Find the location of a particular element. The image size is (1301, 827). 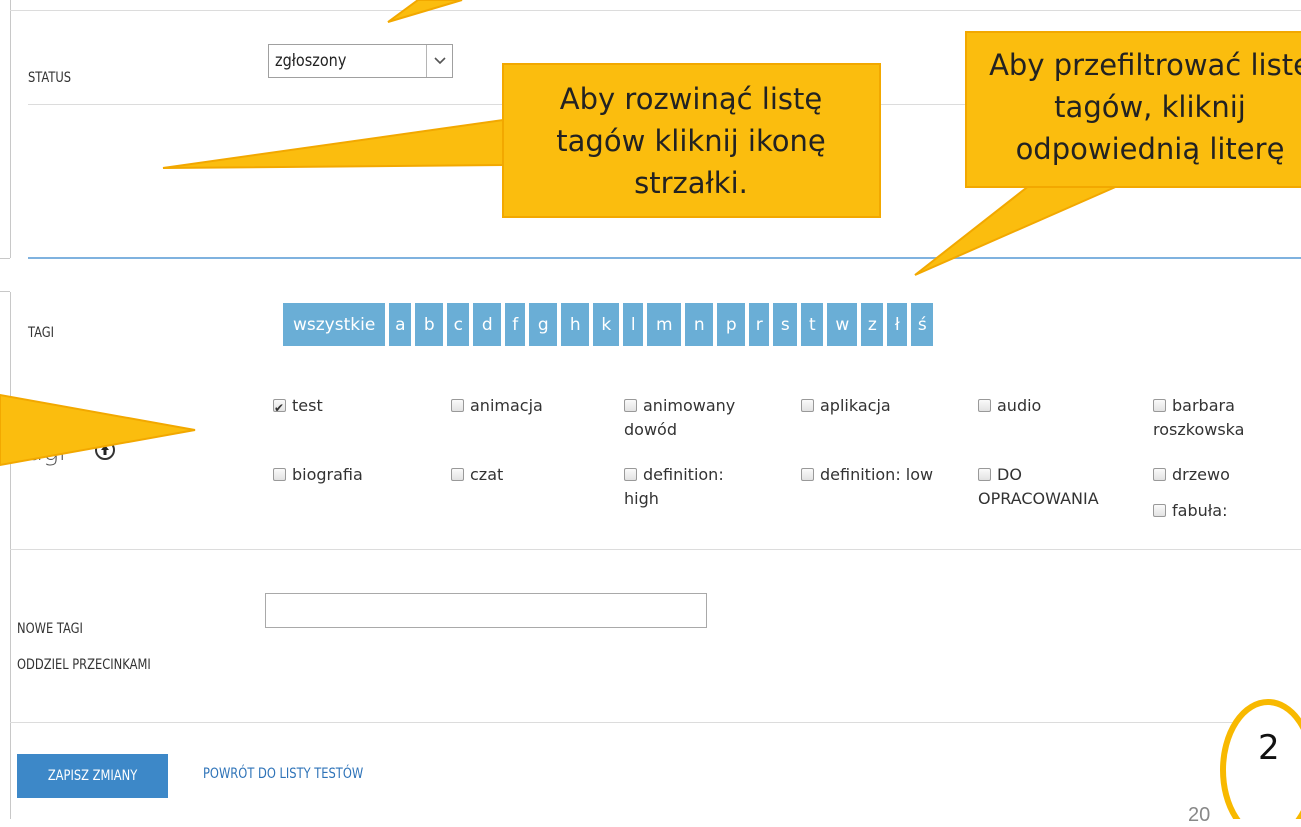

arrow-up-circle-icon is located at coordinates (105, 450).